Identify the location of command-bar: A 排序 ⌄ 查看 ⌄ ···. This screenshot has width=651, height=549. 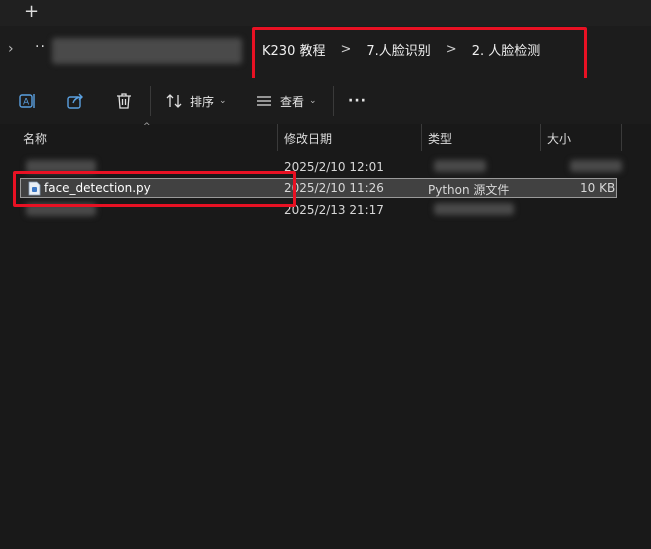
(325, 101).